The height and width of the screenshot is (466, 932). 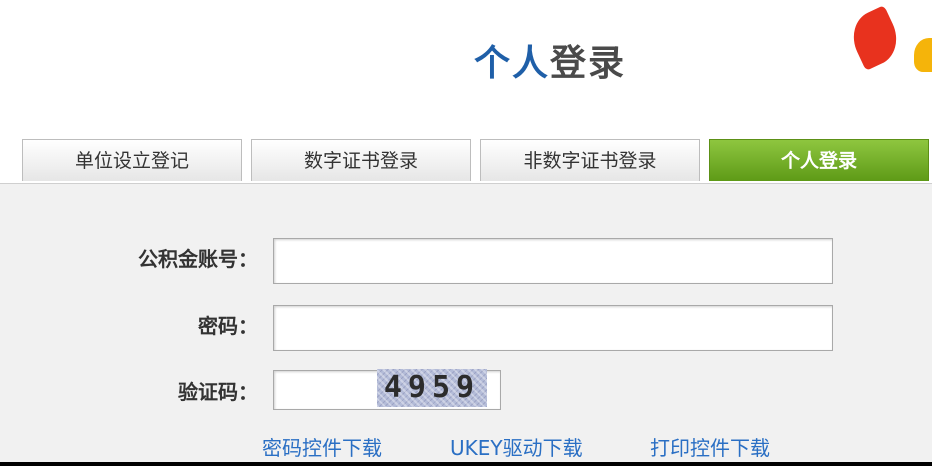 I want to click on ukey-driver-download-link: UKEY驱动下载, so click(x=516, y=446).